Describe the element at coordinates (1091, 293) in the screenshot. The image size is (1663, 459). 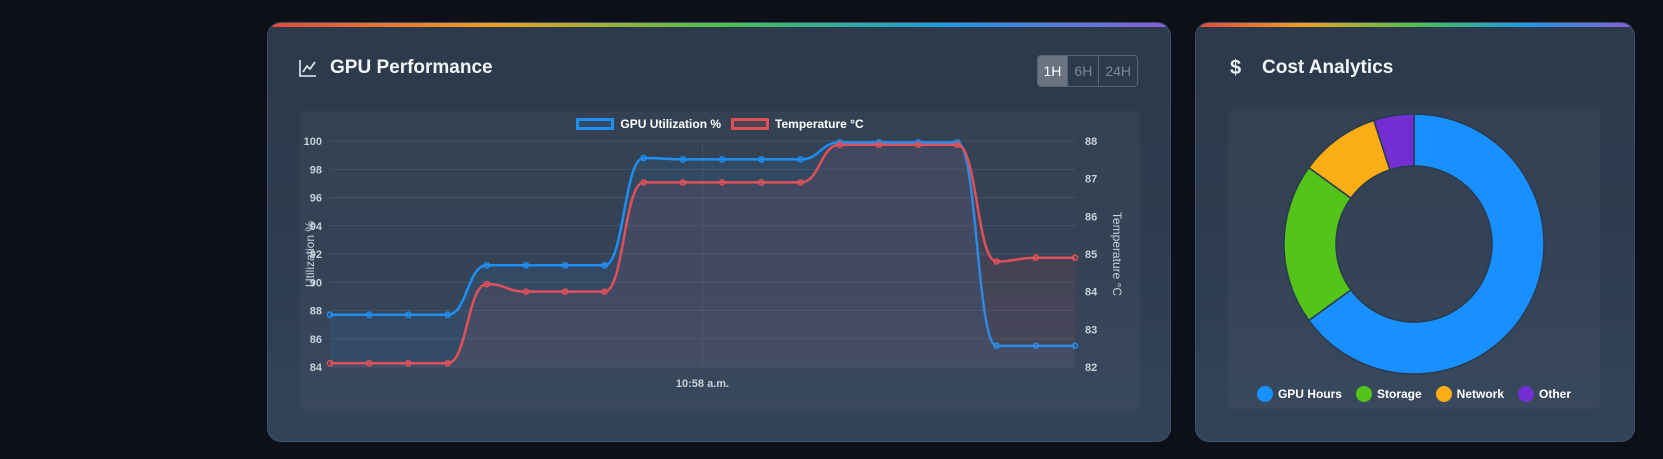
I see `y2-tick-label: 84` at that location.